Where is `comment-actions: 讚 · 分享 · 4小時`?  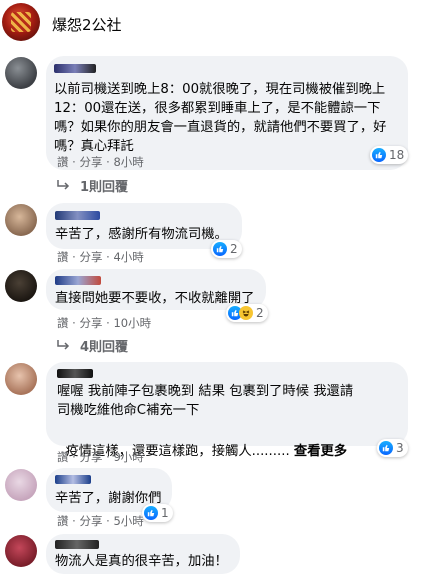
comment-actions: 讚 · 分享 · 4小時 is located at coordinates (100, 257).